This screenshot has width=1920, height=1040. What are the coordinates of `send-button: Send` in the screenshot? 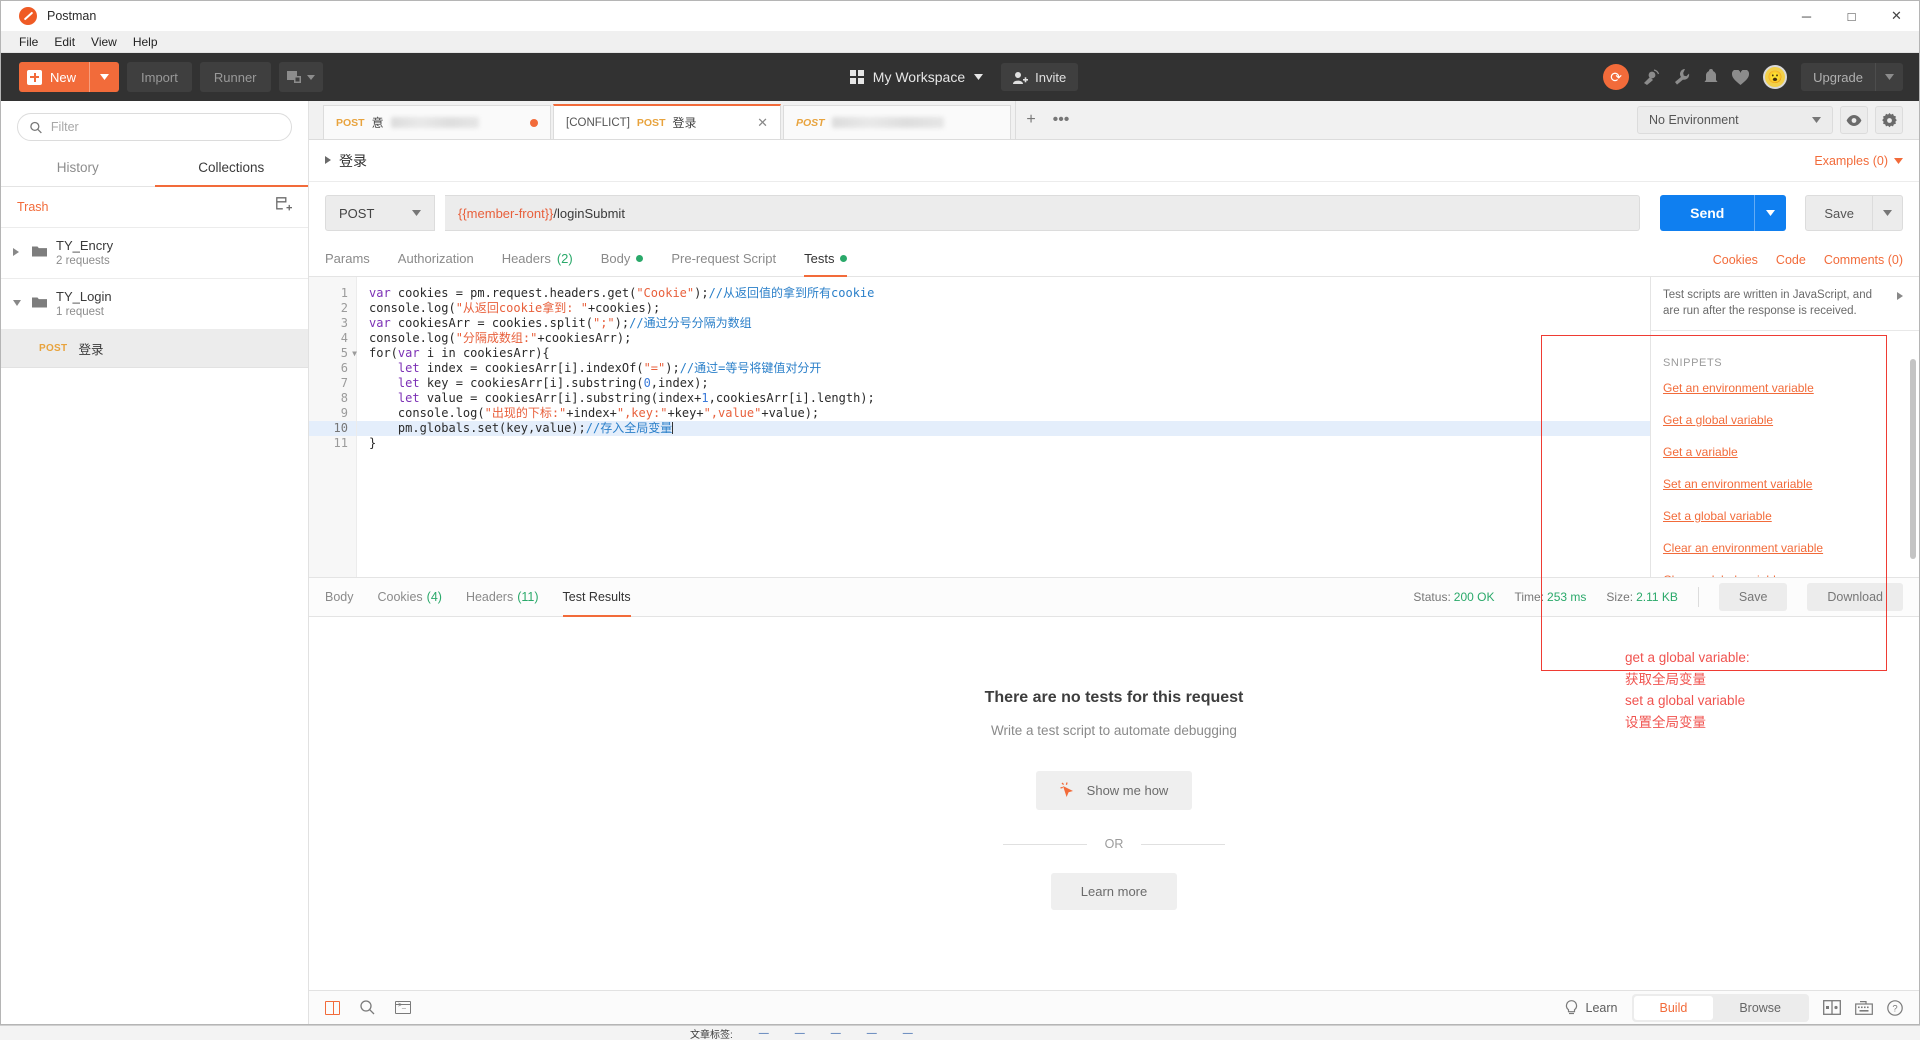 It's located at (1707, 213).